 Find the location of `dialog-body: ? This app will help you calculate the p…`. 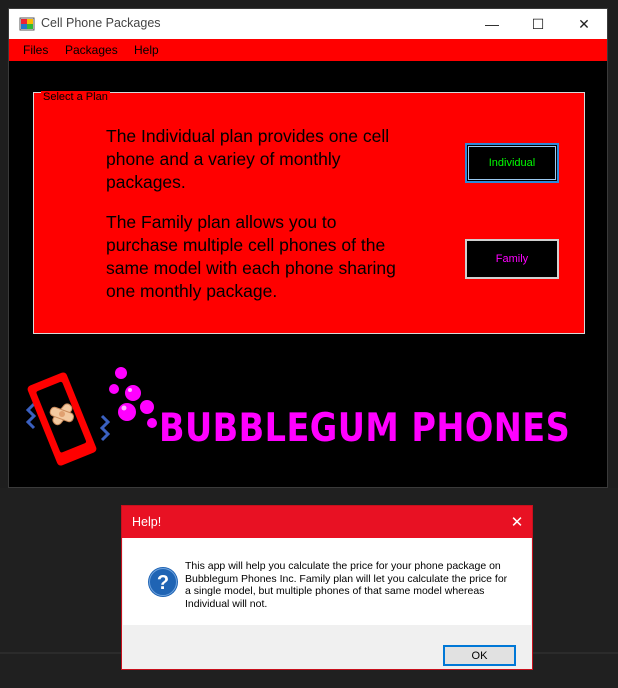

dialog-body: ? This app will help you calculate the p… is located at coordinates (327, 581).